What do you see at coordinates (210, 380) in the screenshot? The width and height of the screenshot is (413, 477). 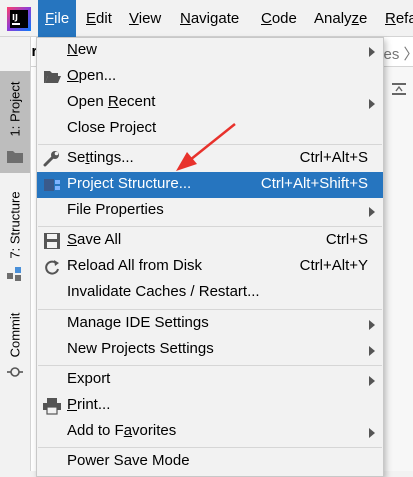 I see `menu-item-export: Export` at bounding box center [210, 380].